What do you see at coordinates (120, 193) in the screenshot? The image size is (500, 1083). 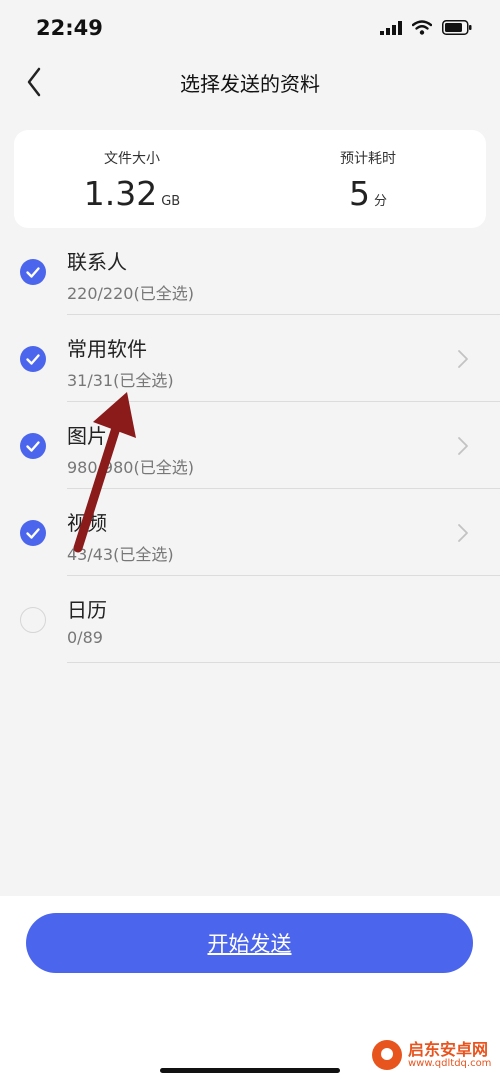 I see `file-size-value: 1.32` at bounding box center [120, 193].